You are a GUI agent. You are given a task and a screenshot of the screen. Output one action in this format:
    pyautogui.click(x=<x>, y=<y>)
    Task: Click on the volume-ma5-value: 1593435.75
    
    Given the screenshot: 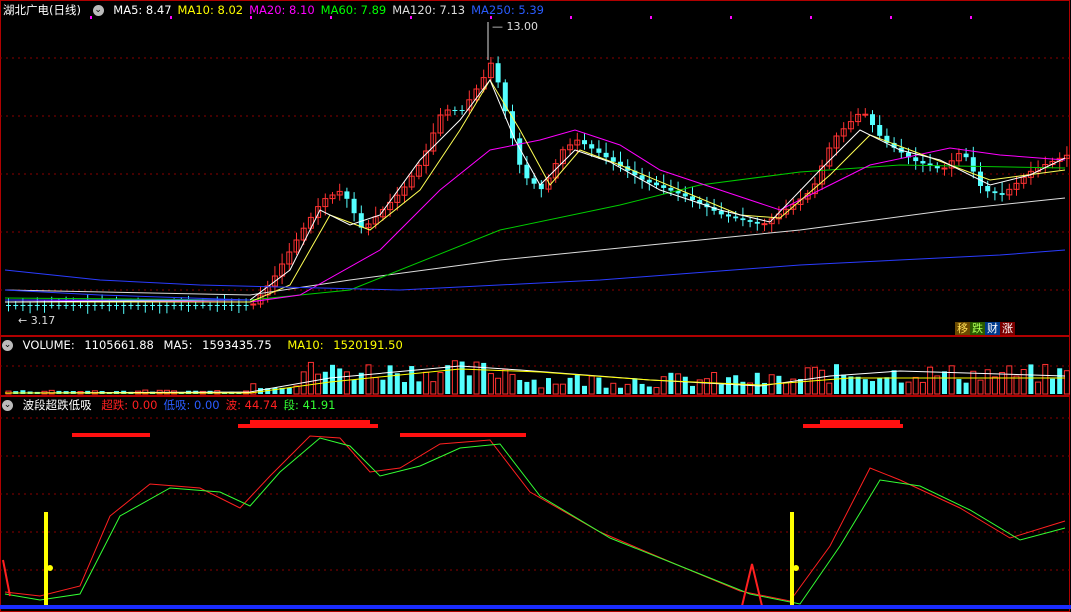 What is the action you would take?
    pyautogui.click(x=237, y=345)
    